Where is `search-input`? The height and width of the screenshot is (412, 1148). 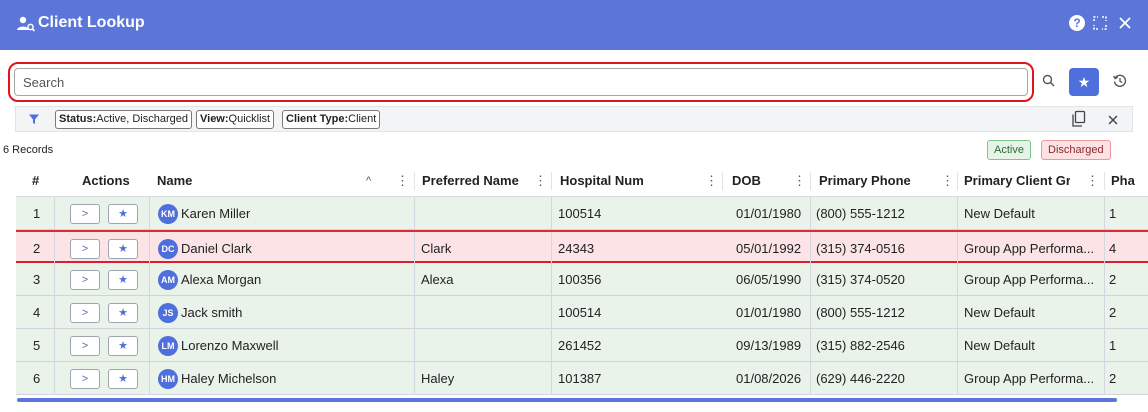
search-input is located at coordinates (521, 82).